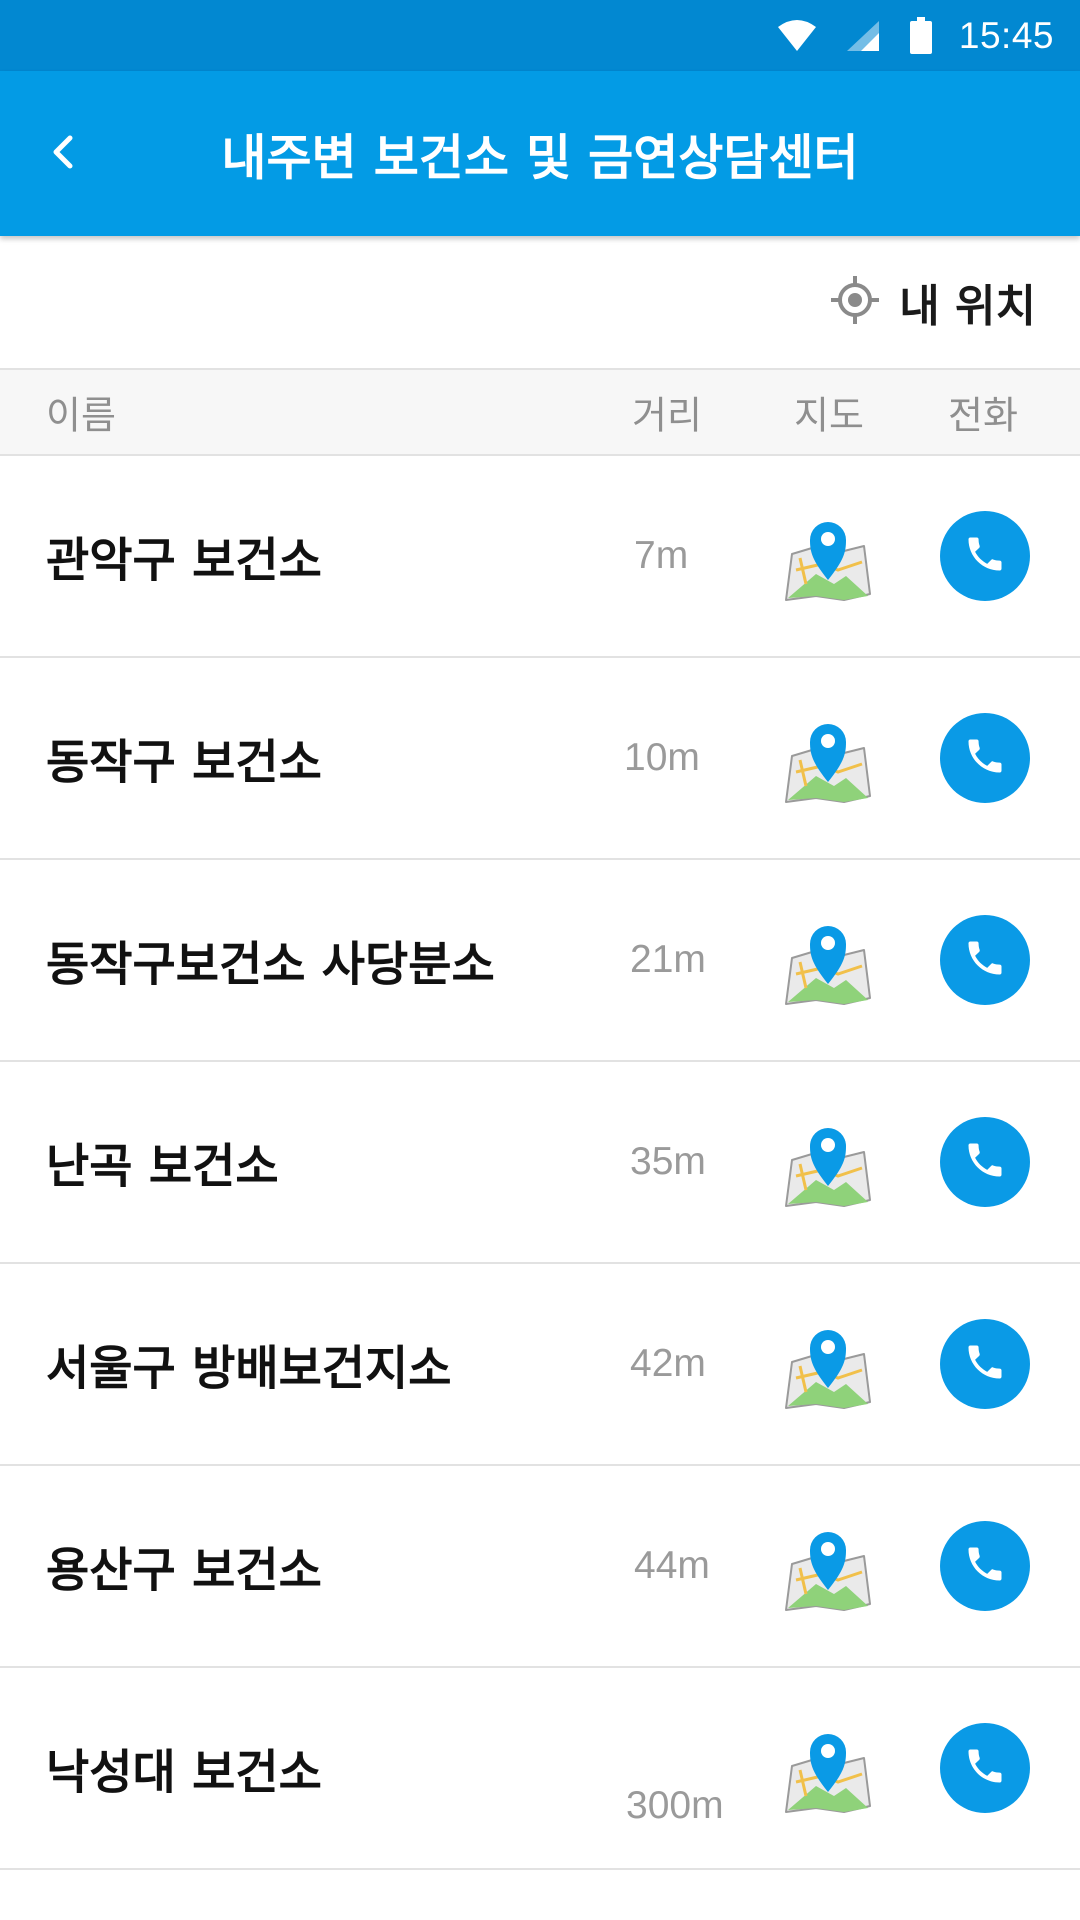 Image resolution: width=1080 pixels, height=1920 pixels. Describe the element at coordinates (162, 1167) in the screenshot. I see `center-name: 난곡 보건소` at that location.